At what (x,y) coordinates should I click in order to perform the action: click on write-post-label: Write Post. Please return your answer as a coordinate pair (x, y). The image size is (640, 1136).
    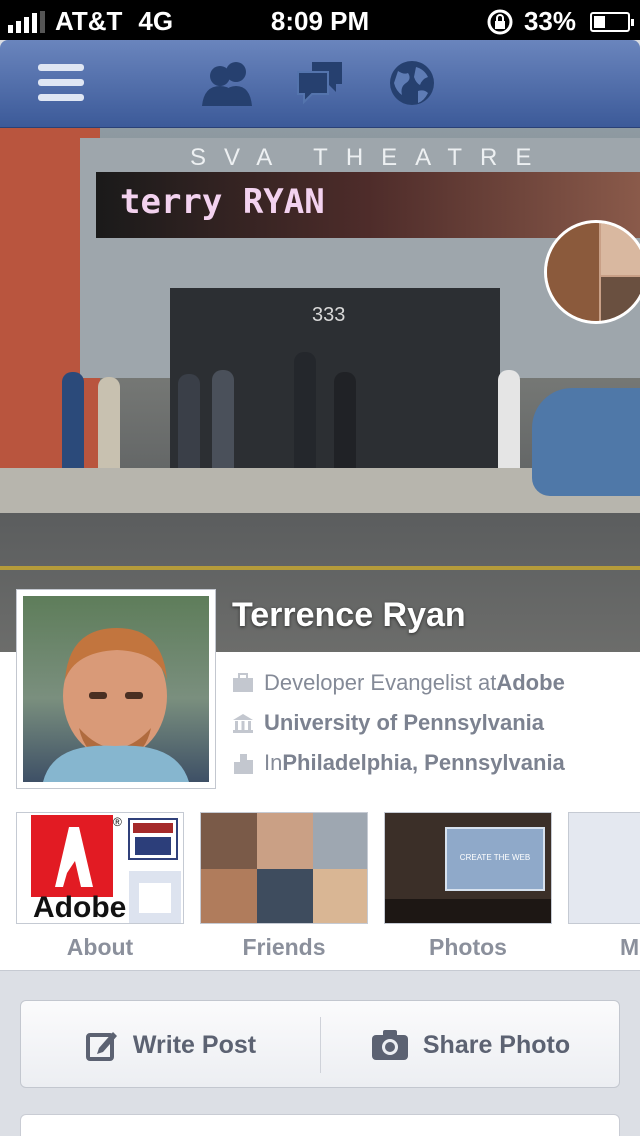
    Looking at the image, I should click on (194, 1044).